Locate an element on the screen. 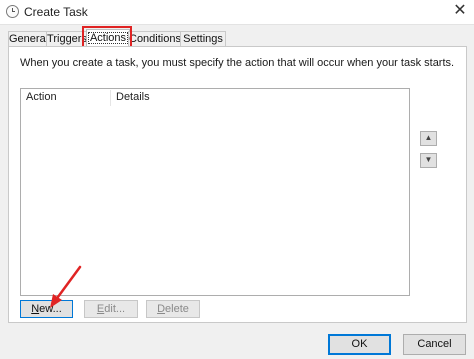 The image size is (474, 359). ok-button: OK is located at coordinates (359, 344).